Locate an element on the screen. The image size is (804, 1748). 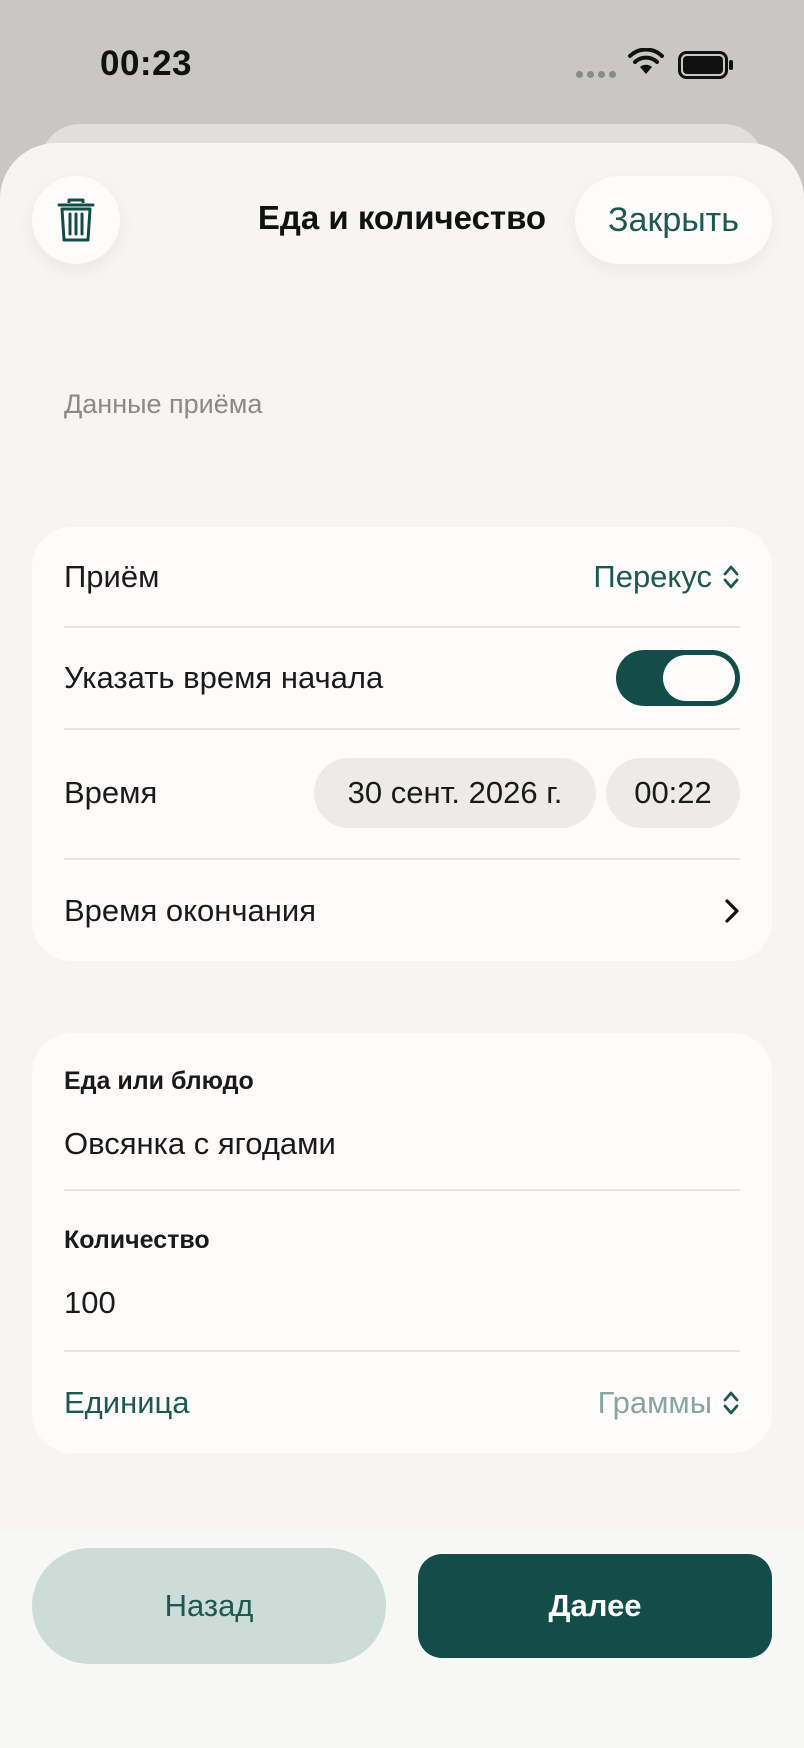
food-field-label: Еда или блюдо is located at coordinates (159, 1081).